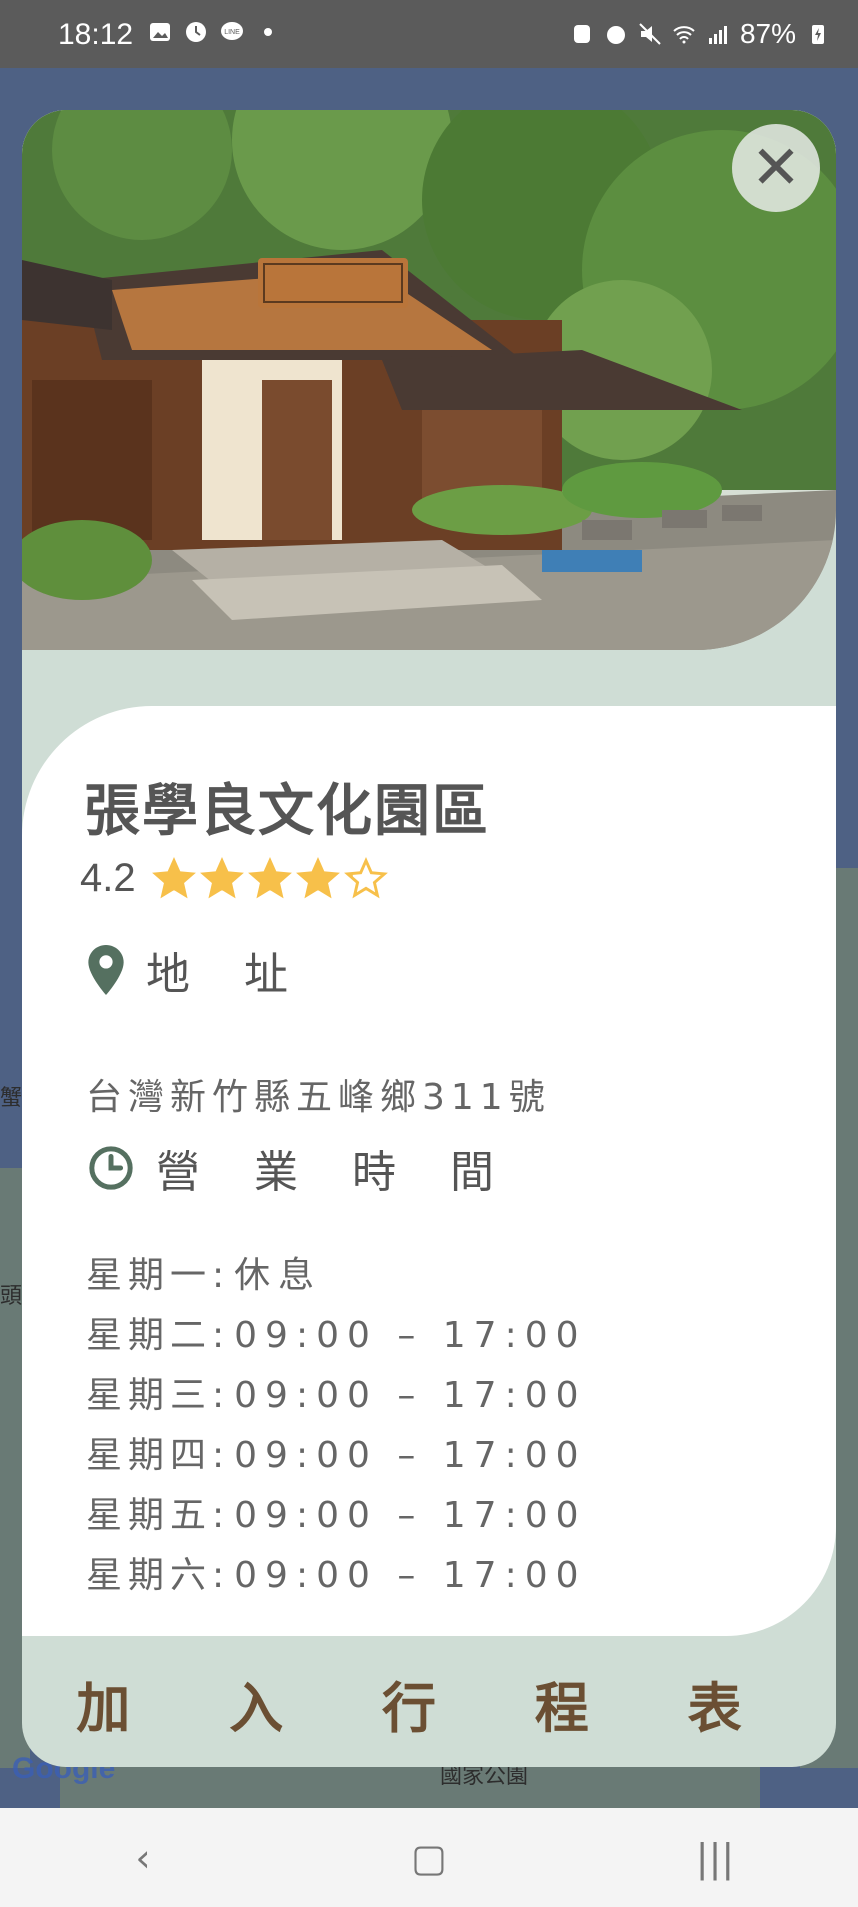 This screenshot has height=1907, width=858. Describe the element at coordinates (96, 34) in the screenshot. I see `status-time: 18:12` at that location.